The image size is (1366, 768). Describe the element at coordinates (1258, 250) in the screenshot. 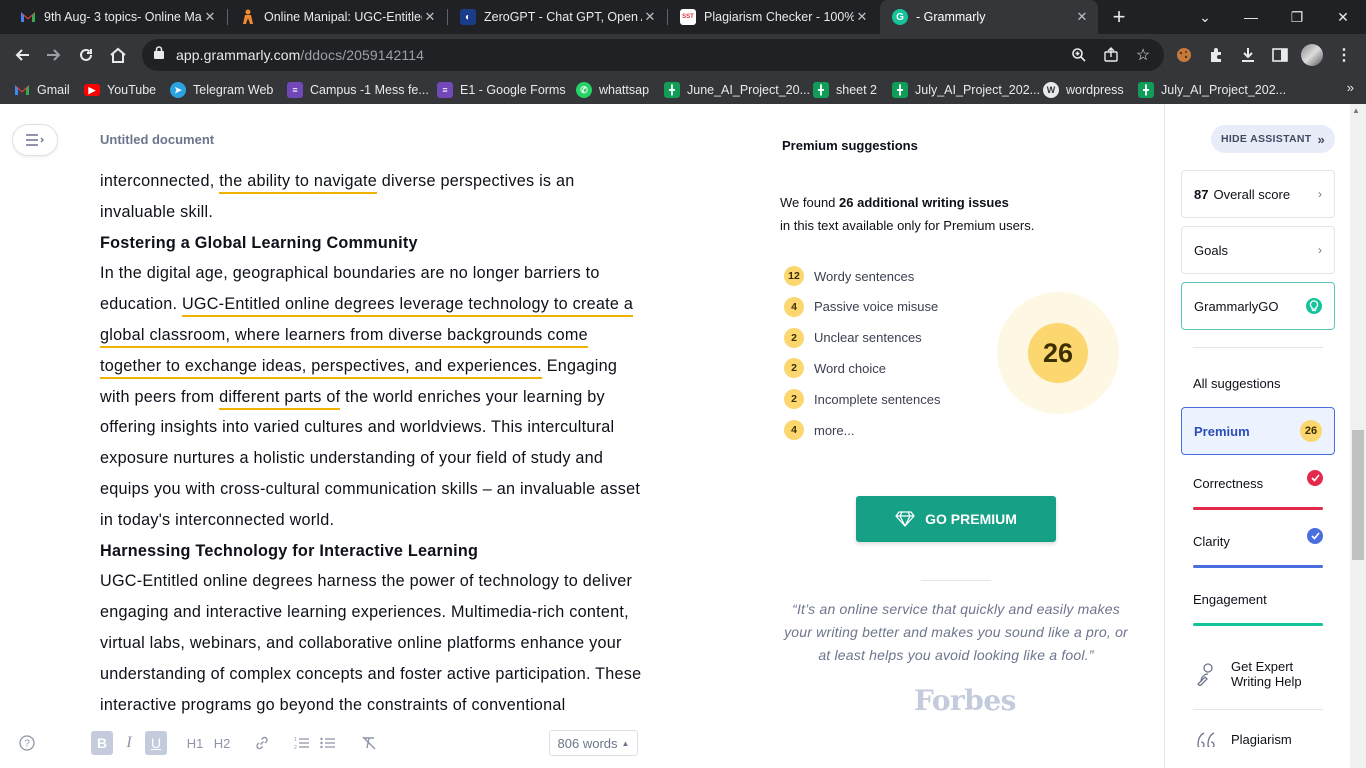

I see `goals-card: Goals ›` at that location.